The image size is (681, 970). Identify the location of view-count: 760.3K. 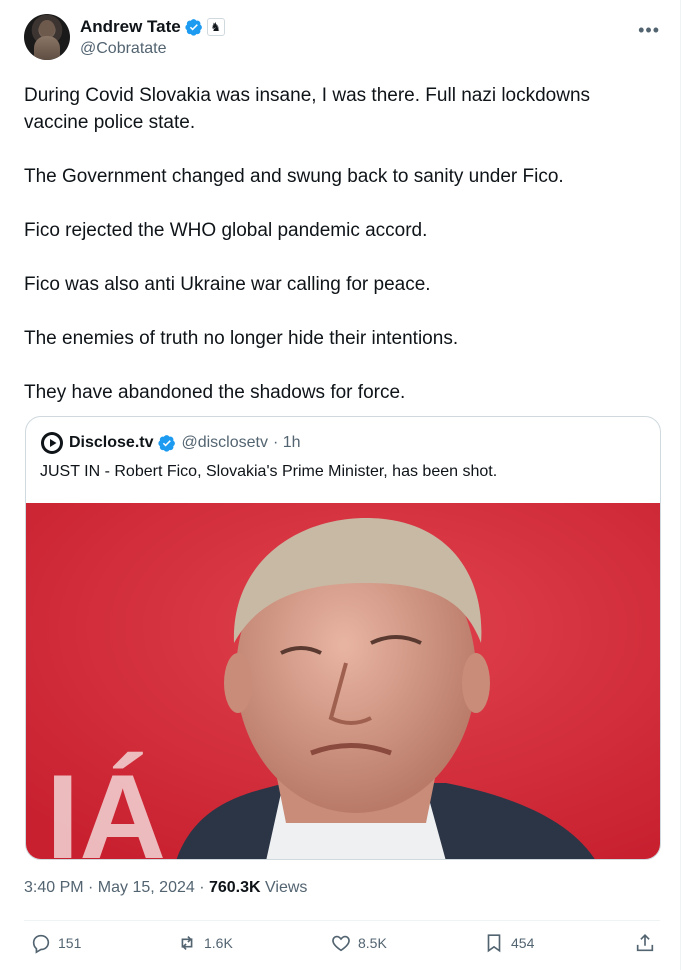
(234, 887).